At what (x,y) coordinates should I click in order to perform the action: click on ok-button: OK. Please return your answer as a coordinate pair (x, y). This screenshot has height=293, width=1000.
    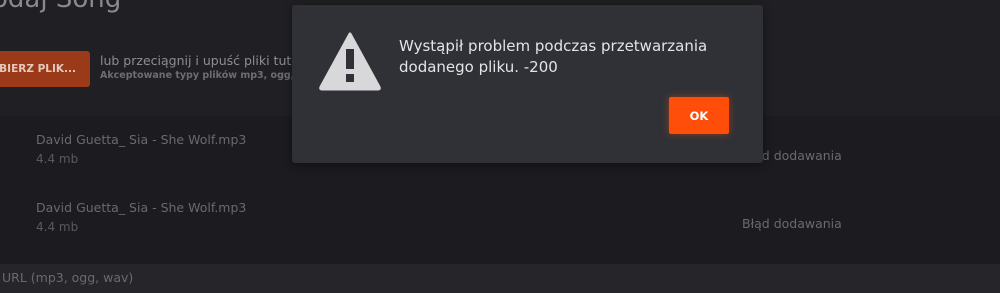
    Looking at the image, I should click on (699, 115).